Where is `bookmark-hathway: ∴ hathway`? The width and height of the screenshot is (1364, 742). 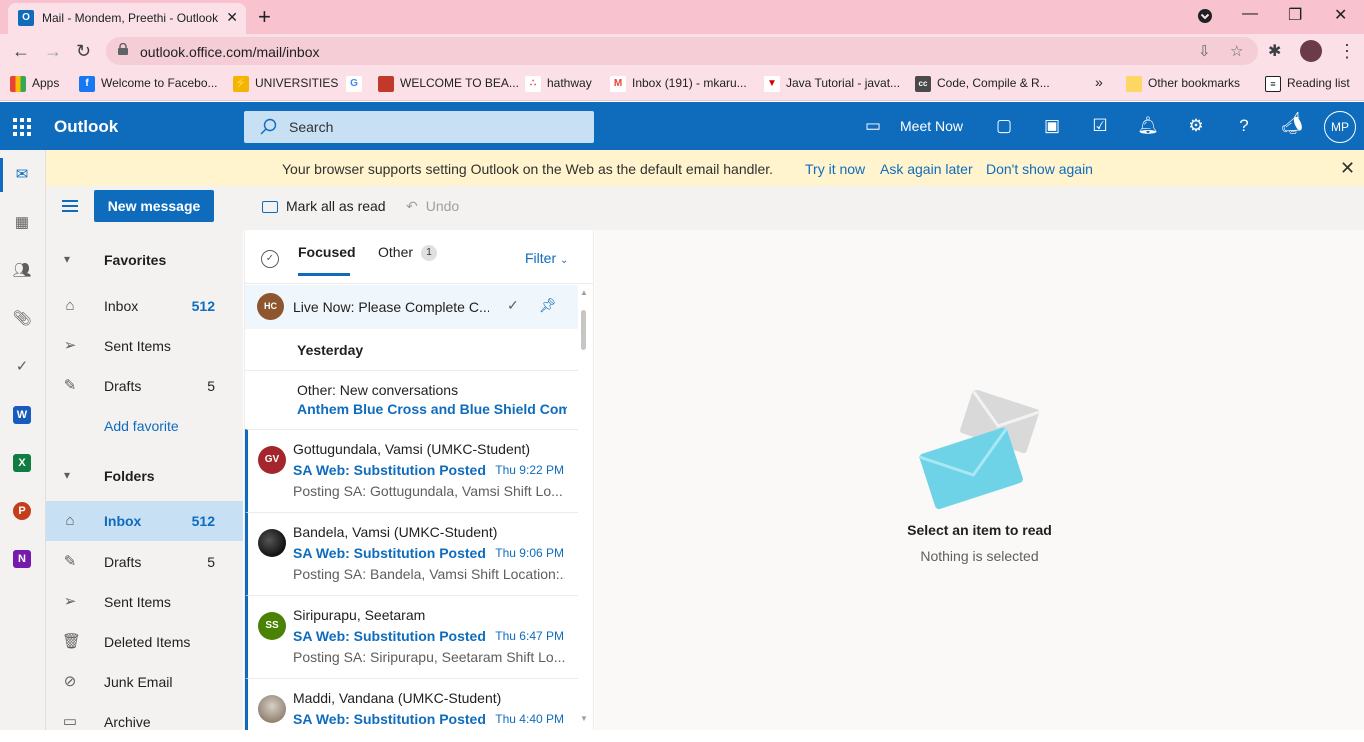 bookmark-hathway: ∴ hathway is located at coordinates (558, 84).